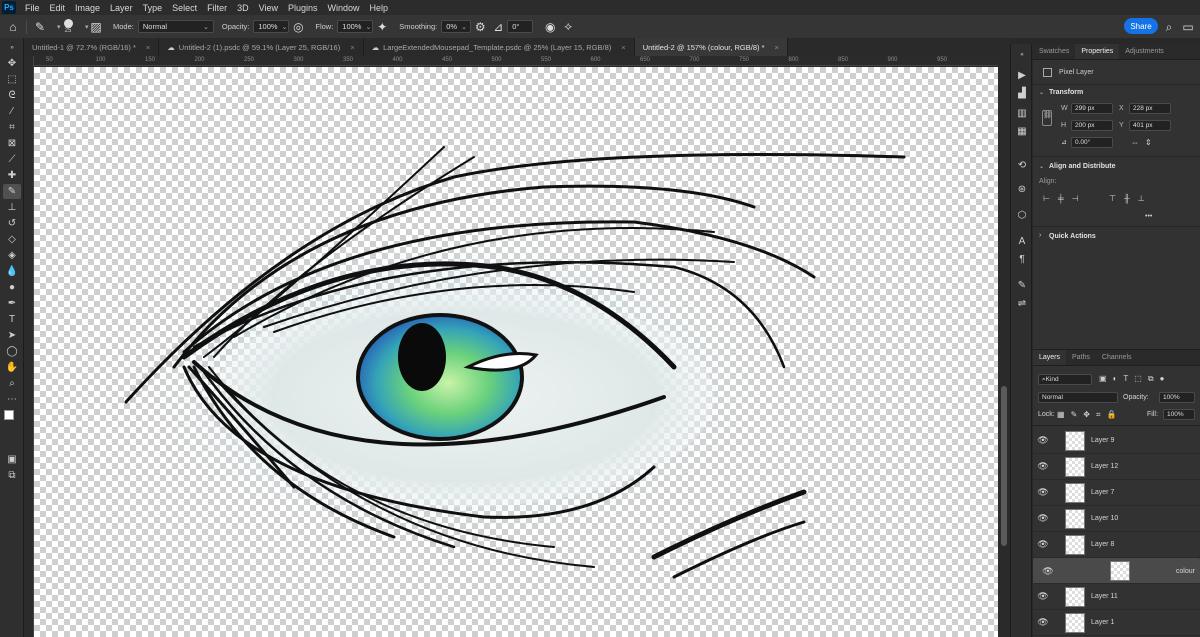 This screenshot has width=1200, height=637. Describe the element at coordinates (12, 287) in the screenshot. I see `dodge-tool-icon: ●` at that location.